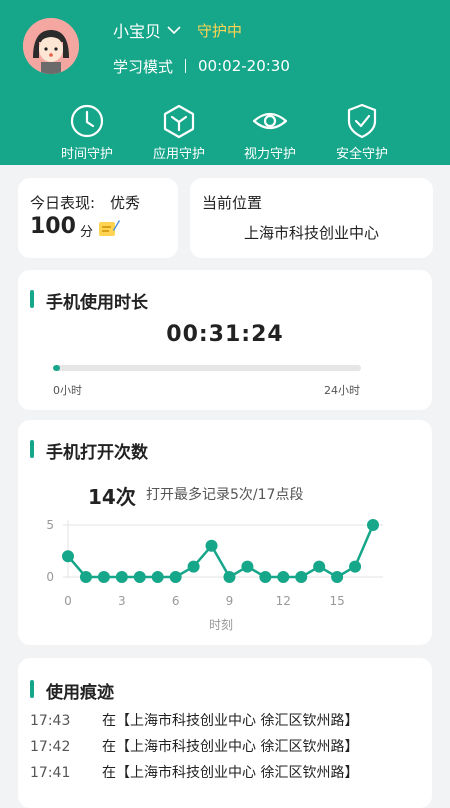  I want to click on trace-row: 17:42 在【上海市科技创业中心 徐汇区钦州路】, so click(194, 746).